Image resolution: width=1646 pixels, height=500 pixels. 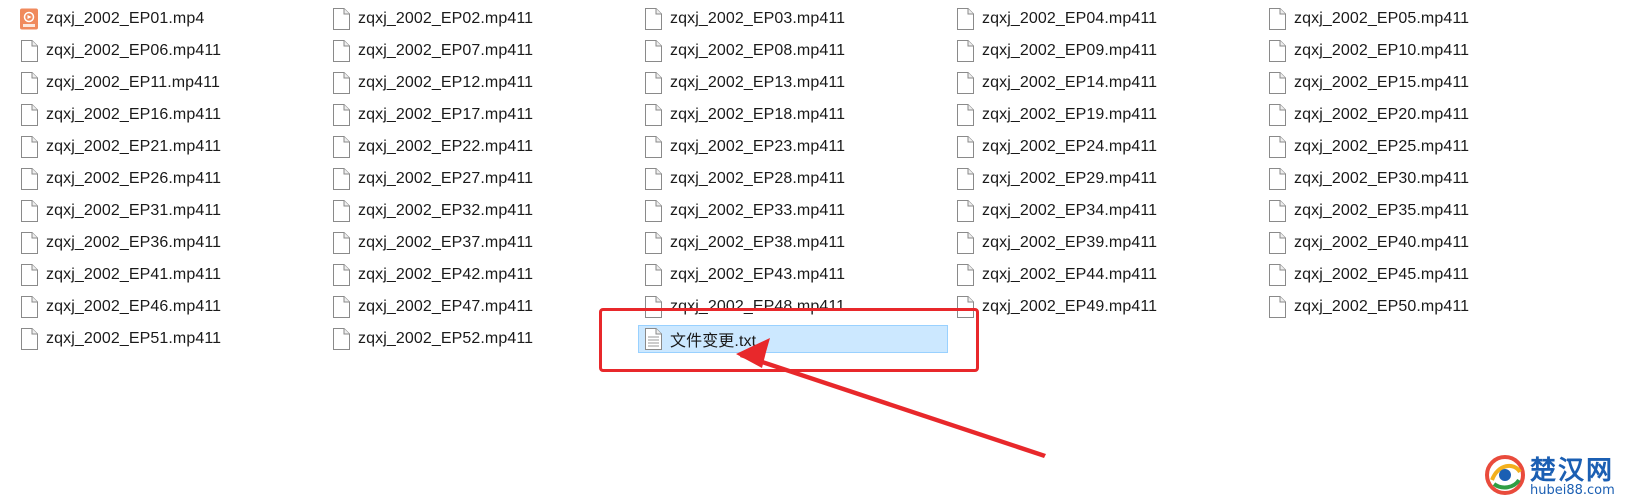 What do you see at coordinates (1070, 50) in the screenshot?
I see `file-name: zqxj_2002_EP09.mp411` at bounding box center [1070, 50].